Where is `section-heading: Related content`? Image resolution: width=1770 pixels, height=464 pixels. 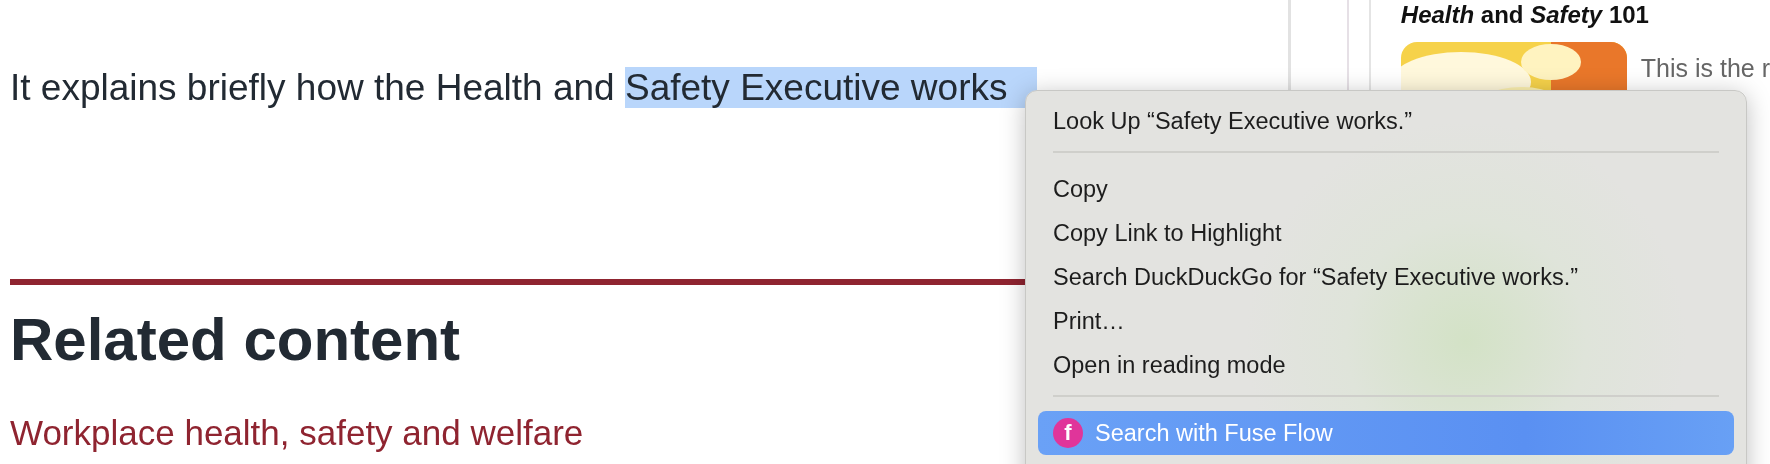
section-heading: Related content is located at coordinates (235, 340).